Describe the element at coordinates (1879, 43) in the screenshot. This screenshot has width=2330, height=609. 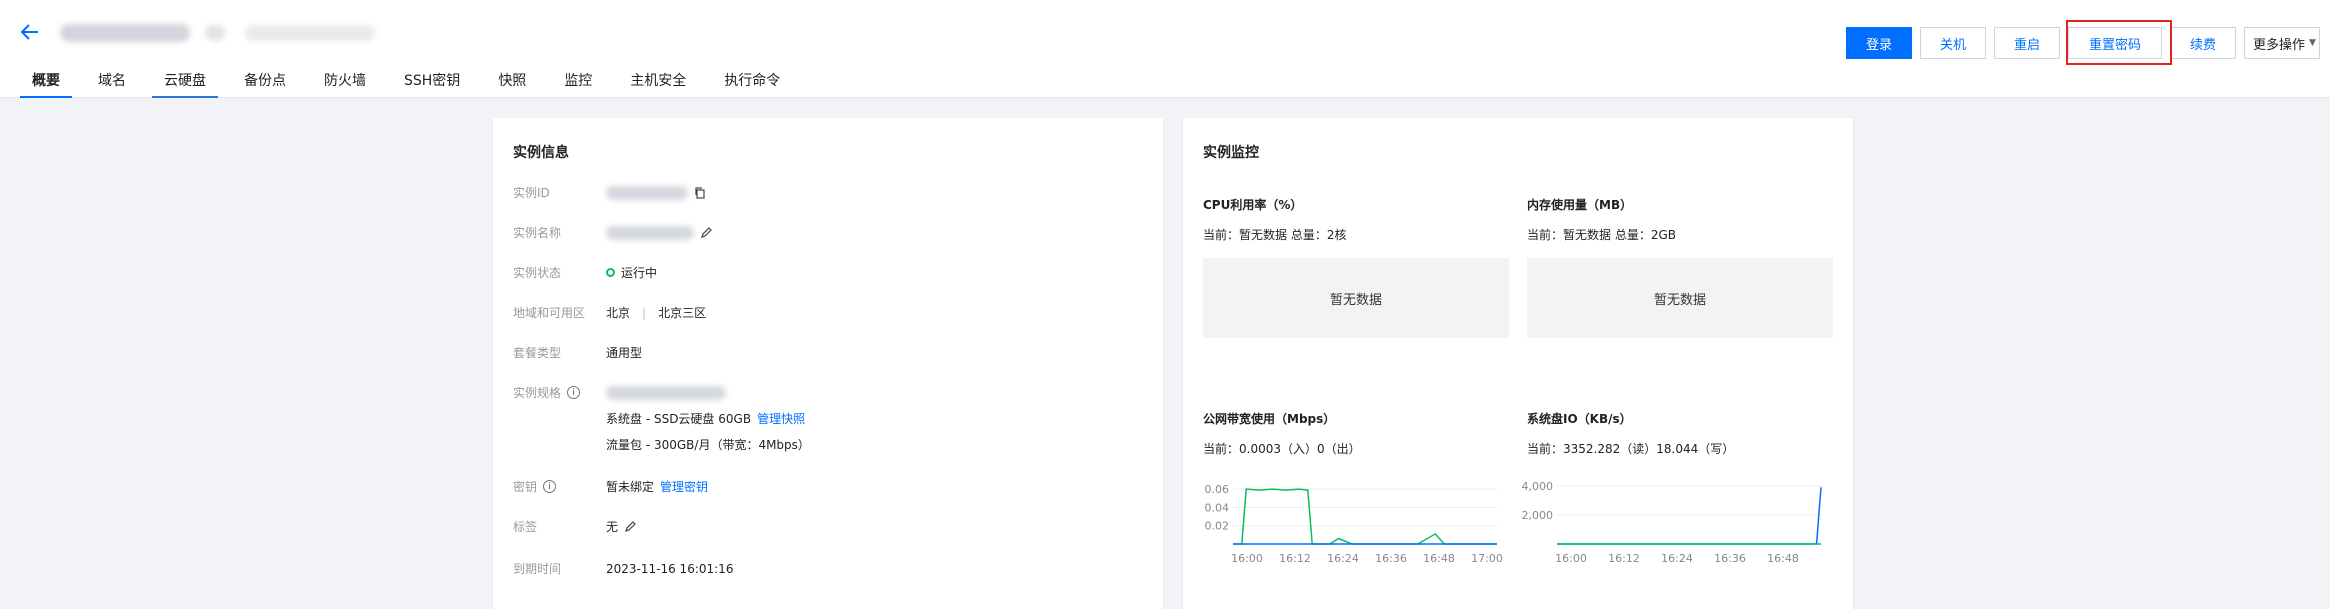
I see `login-button: 登录` at that location.